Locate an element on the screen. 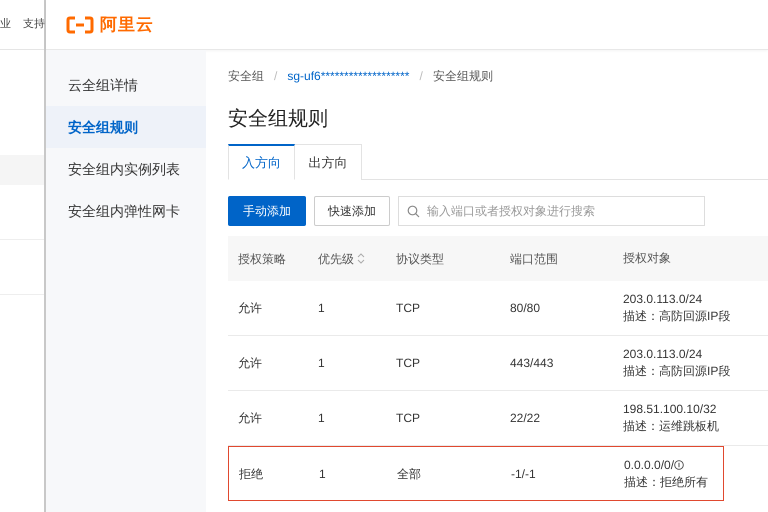  table-cell: 22/22 is located at coordinates (525, 418).